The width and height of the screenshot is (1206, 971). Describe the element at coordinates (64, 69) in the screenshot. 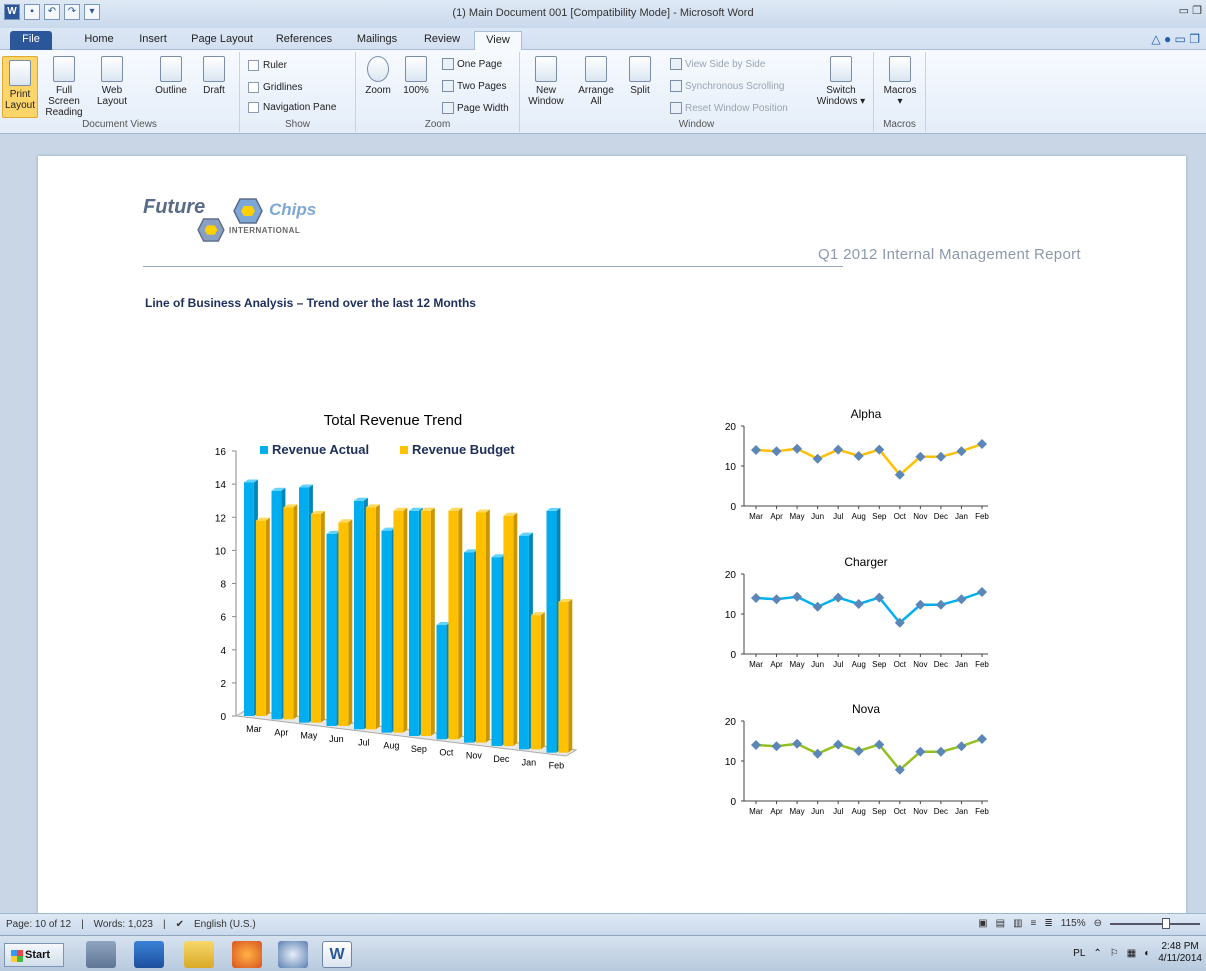

I see `full-screen-reading-icon` at that location.